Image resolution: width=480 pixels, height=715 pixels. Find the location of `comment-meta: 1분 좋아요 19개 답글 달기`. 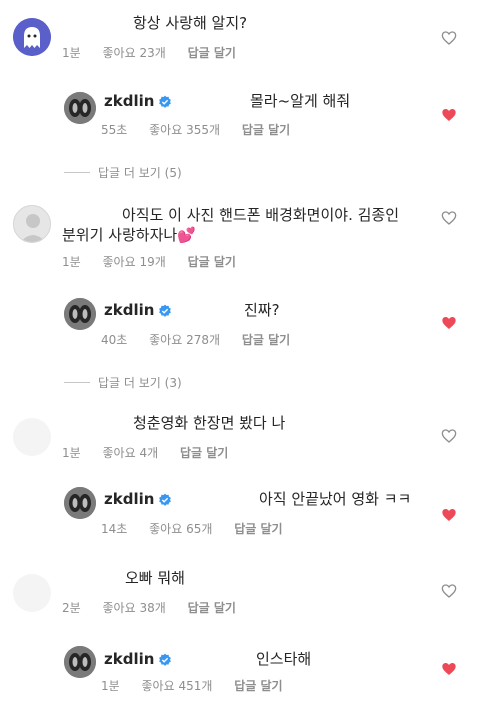

comment-meta: 1분 좋아요 19개 답글 달기 is located at coordinates (158, 261).